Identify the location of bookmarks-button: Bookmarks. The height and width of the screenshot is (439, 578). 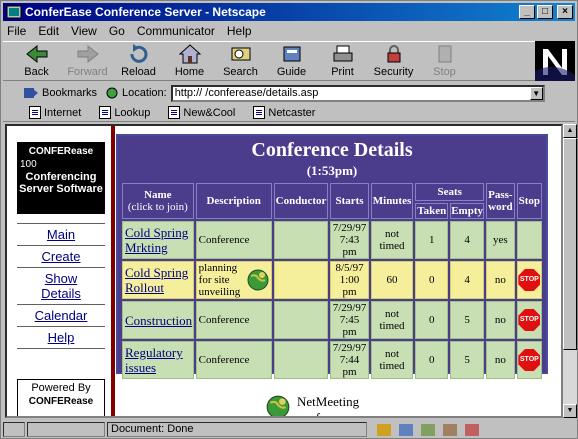
(60, 93).